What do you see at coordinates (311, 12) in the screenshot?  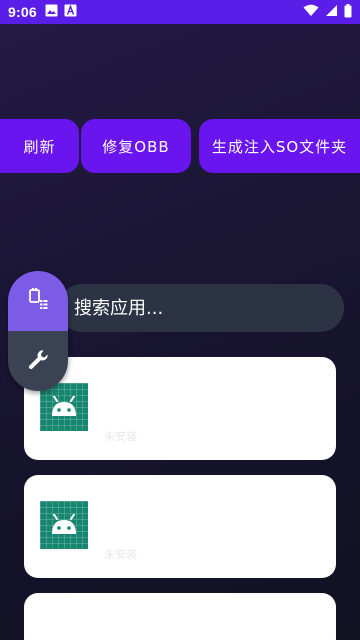 I see `wifi-icon` at bounding box center [311, 12].